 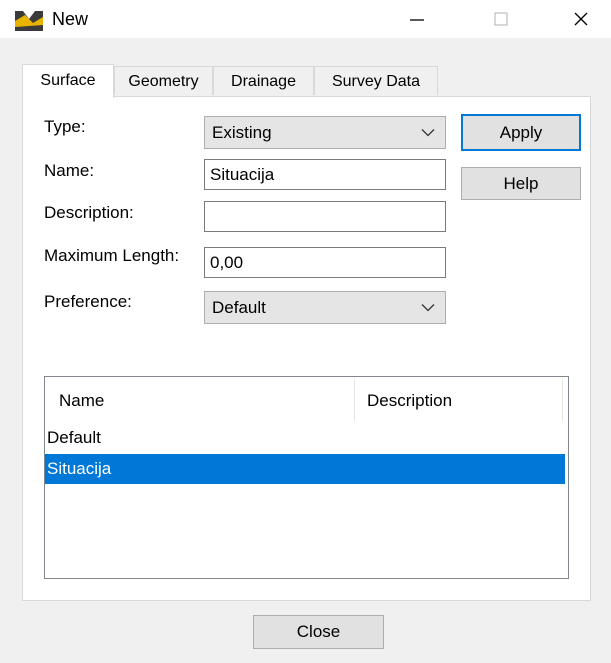 I want to click on description-label: Description:, so click(x=89, y=212).